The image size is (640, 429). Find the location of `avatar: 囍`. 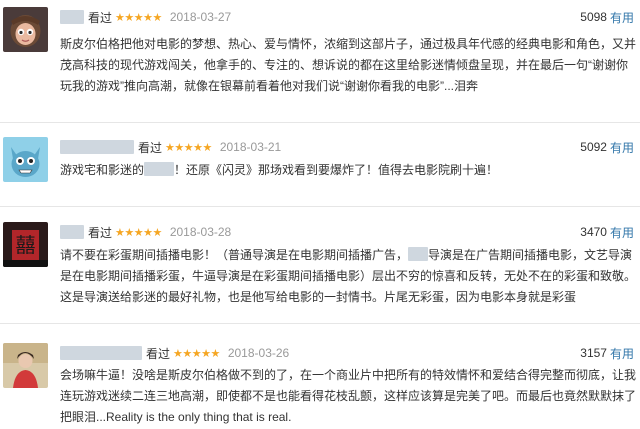

avatar: 囍 is located at coordinates (25, 244).